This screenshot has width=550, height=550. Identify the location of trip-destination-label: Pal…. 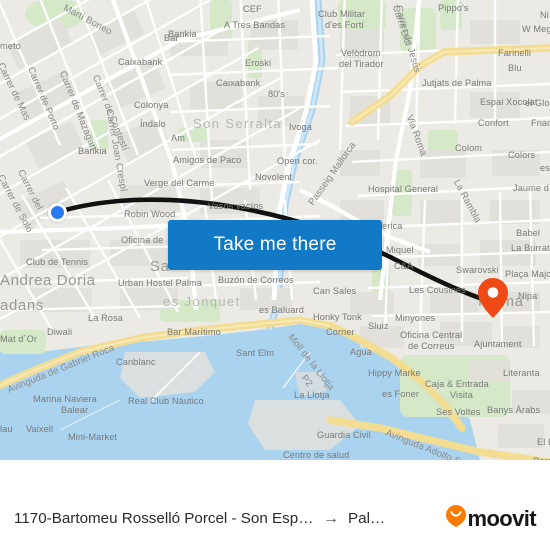
(367, 518).